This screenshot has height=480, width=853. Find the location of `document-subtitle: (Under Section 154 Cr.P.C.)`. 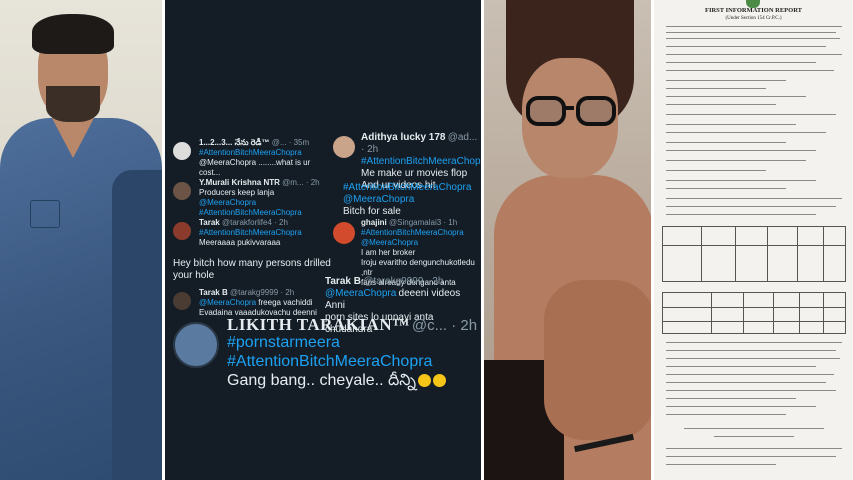

document-subtitle: (Under Section 154 Cr.P.C.) is located at coordinates (753, 18).